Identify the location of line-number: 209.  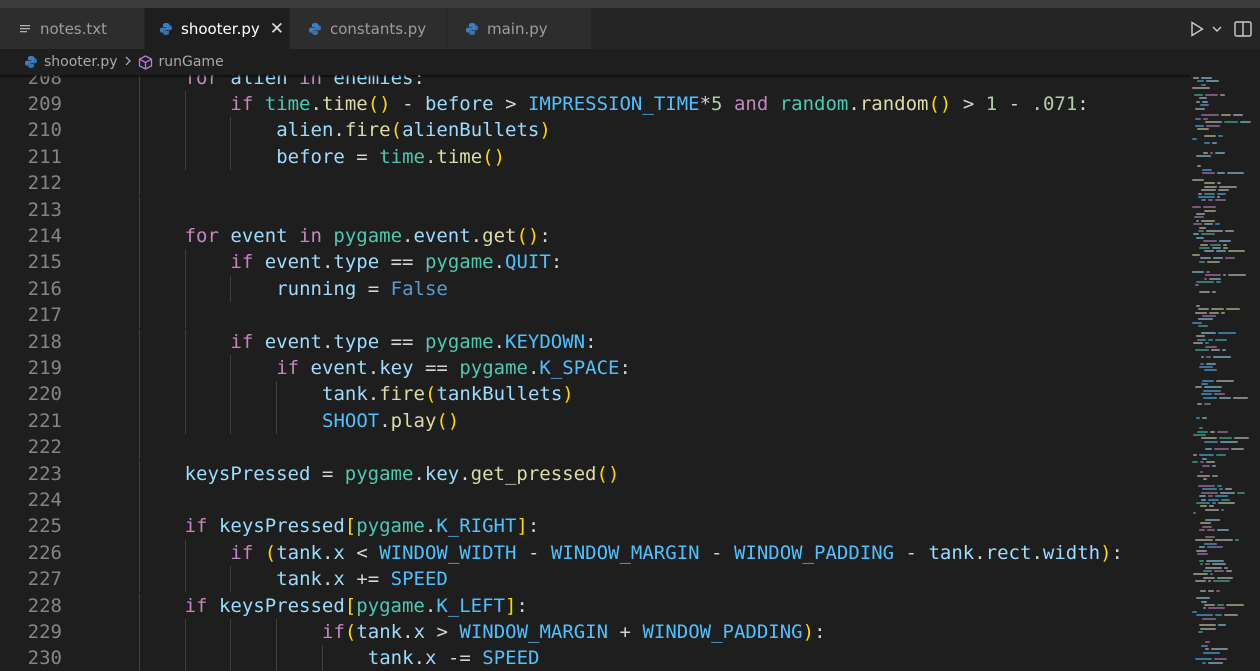
(44, 103).